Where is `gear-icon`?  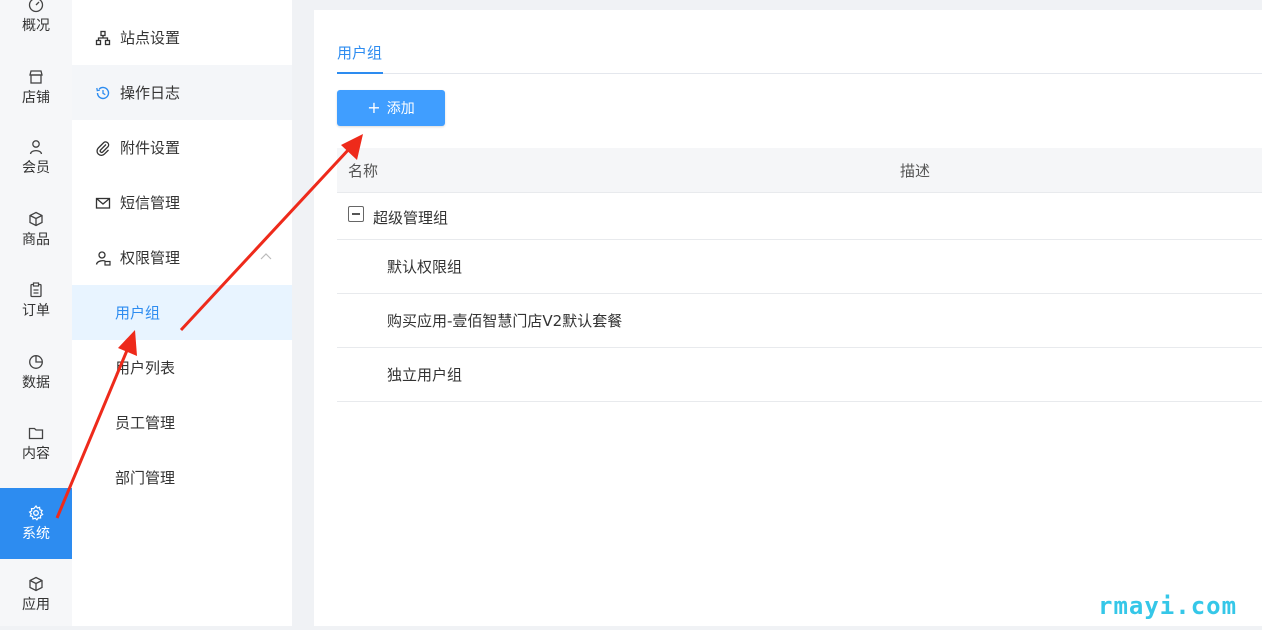 gear-icon is located at coordinates (36, 512).